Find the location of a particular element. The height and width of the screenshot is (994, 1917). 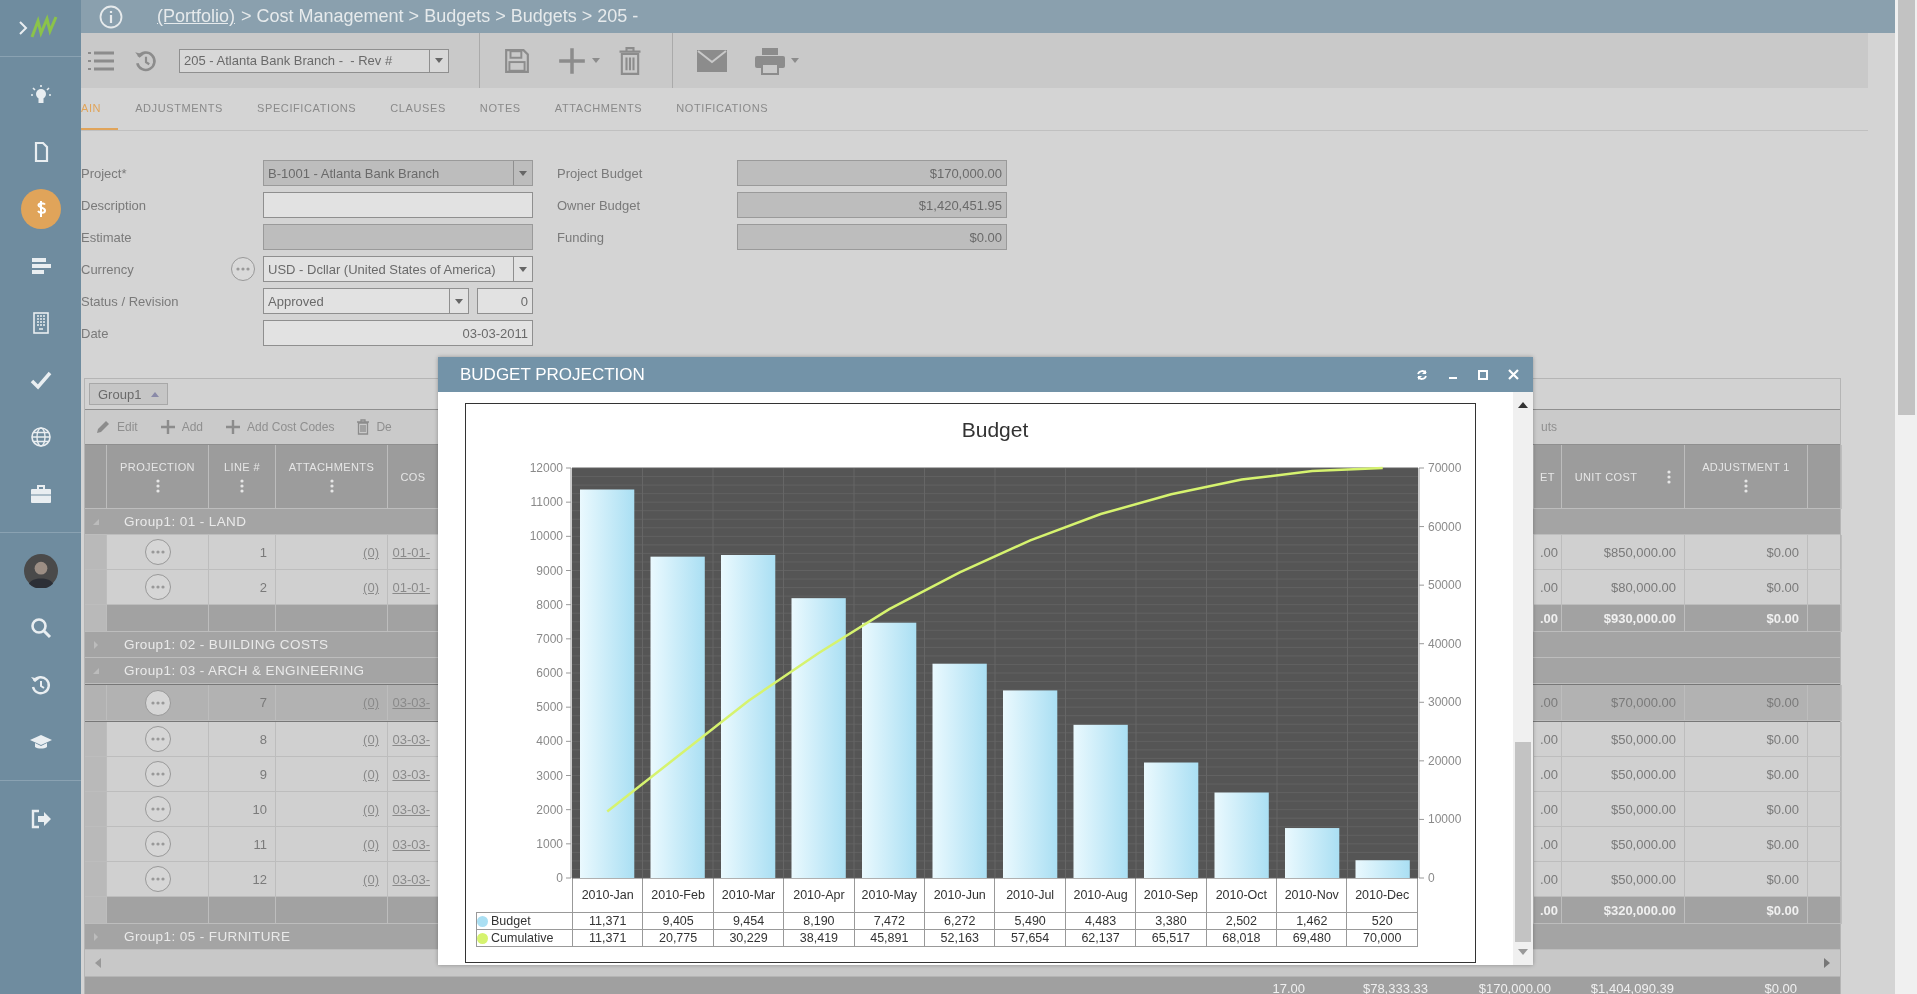

dropdown-caret-icon is located at coordinates (439, 60).